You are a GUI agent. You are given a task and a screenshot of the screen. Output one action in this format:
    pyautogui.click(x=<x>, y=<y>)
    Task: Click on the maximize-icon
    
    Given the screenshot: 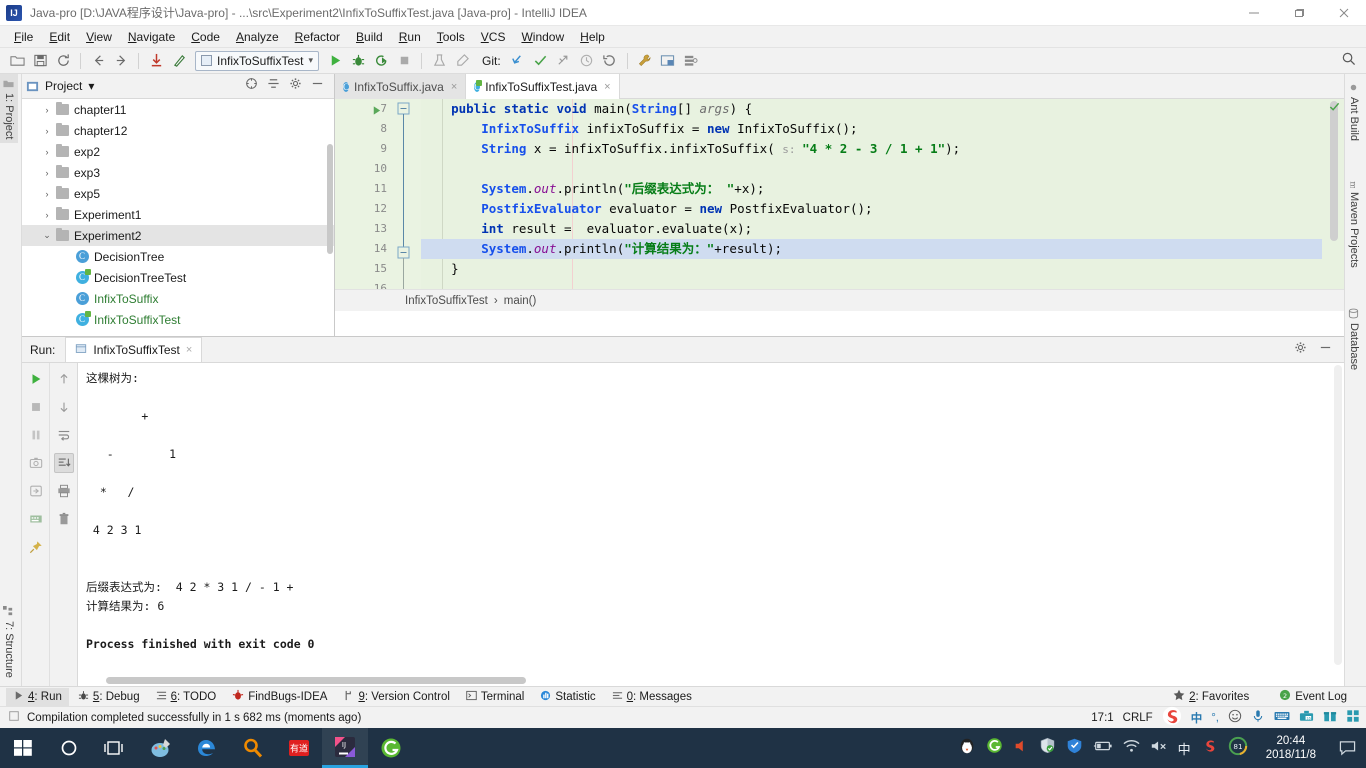 What is the action you would take?
    pyautogui.click(x=1298, y=13)
    